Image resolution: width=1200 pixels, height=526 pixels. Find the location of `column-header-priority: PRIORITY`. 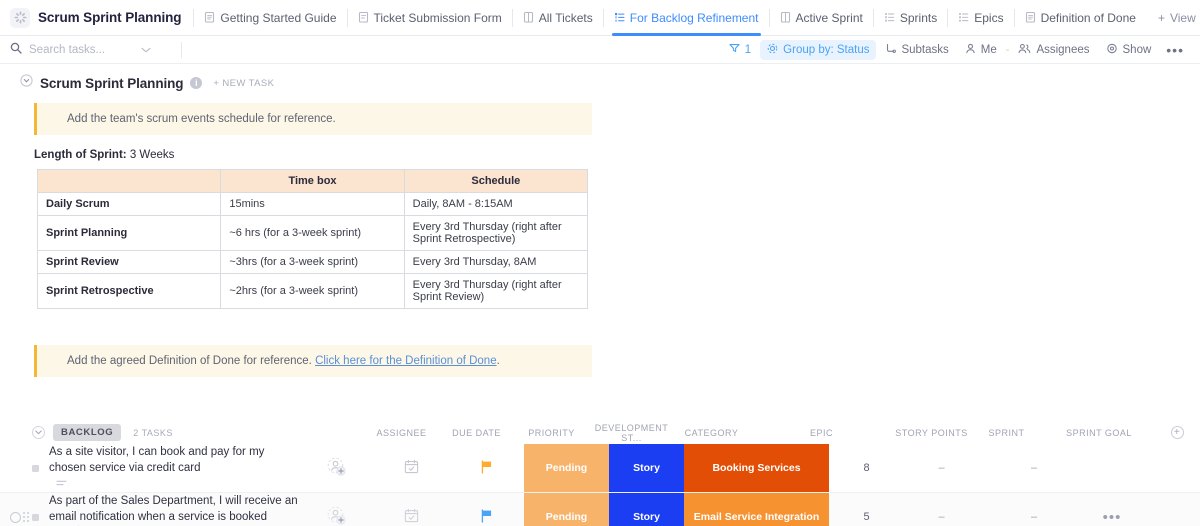

column-header-priority: PRIORITY is located at coordinates (551, 433).